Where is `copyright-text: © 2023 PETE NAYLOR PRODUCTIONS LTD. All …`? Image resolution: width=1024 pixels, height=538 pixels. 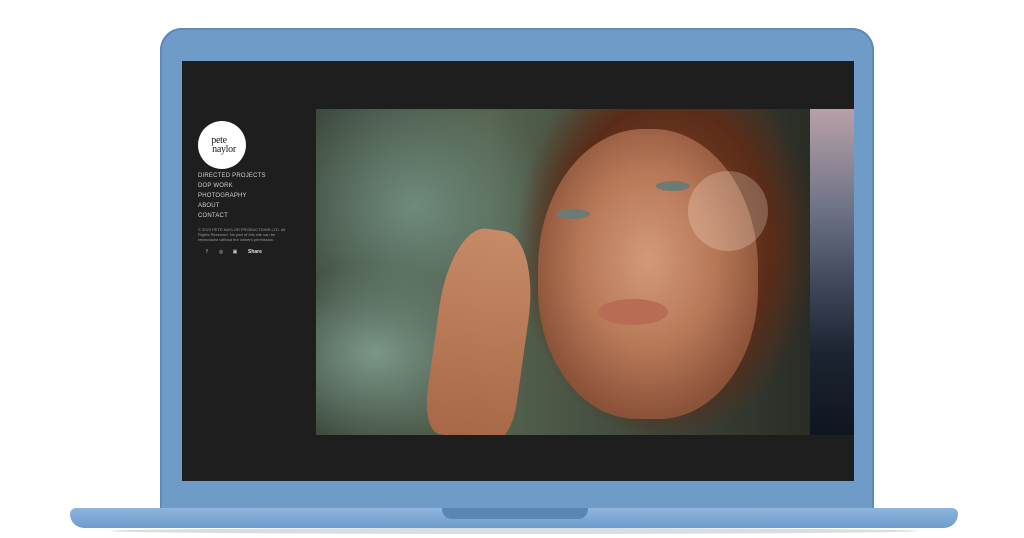
copyright-text: © 2023 PETE NAYLOR PRODUCTIONS LTD. All … is located at coordinates (242, 234).